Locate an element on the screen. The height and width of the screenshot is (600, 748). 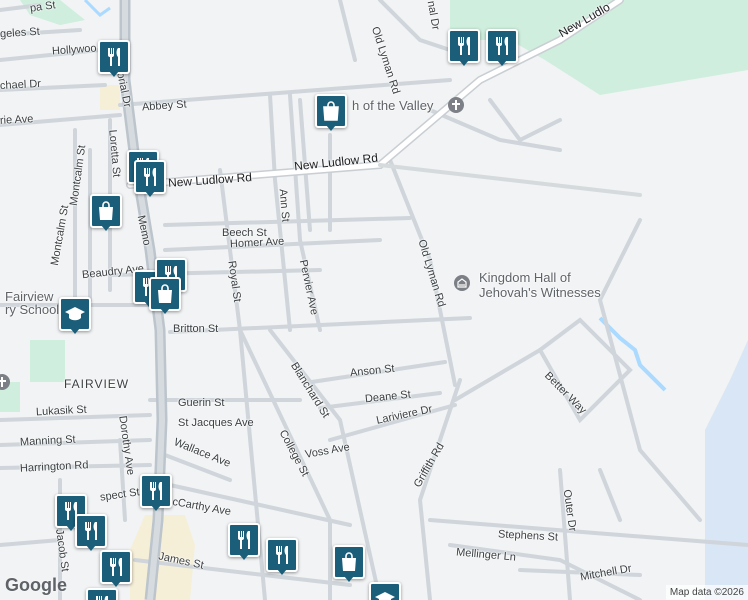
google-logo: Google is located at coordinates (36, 585).